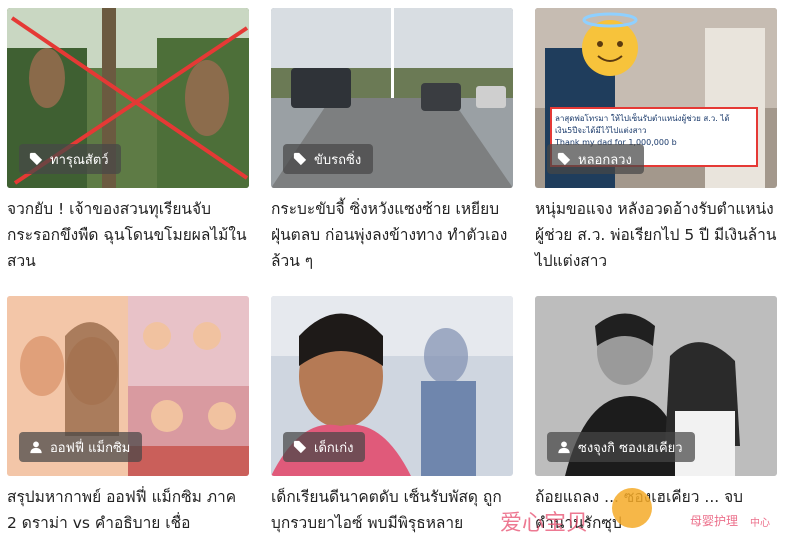 The image size is (790, 538). What do you see at coordinates (630, 448) in the screenshot?
I see `tag-label: ซงจุงกิ ซองเฮเคียว` at bounding box center [630, 448].